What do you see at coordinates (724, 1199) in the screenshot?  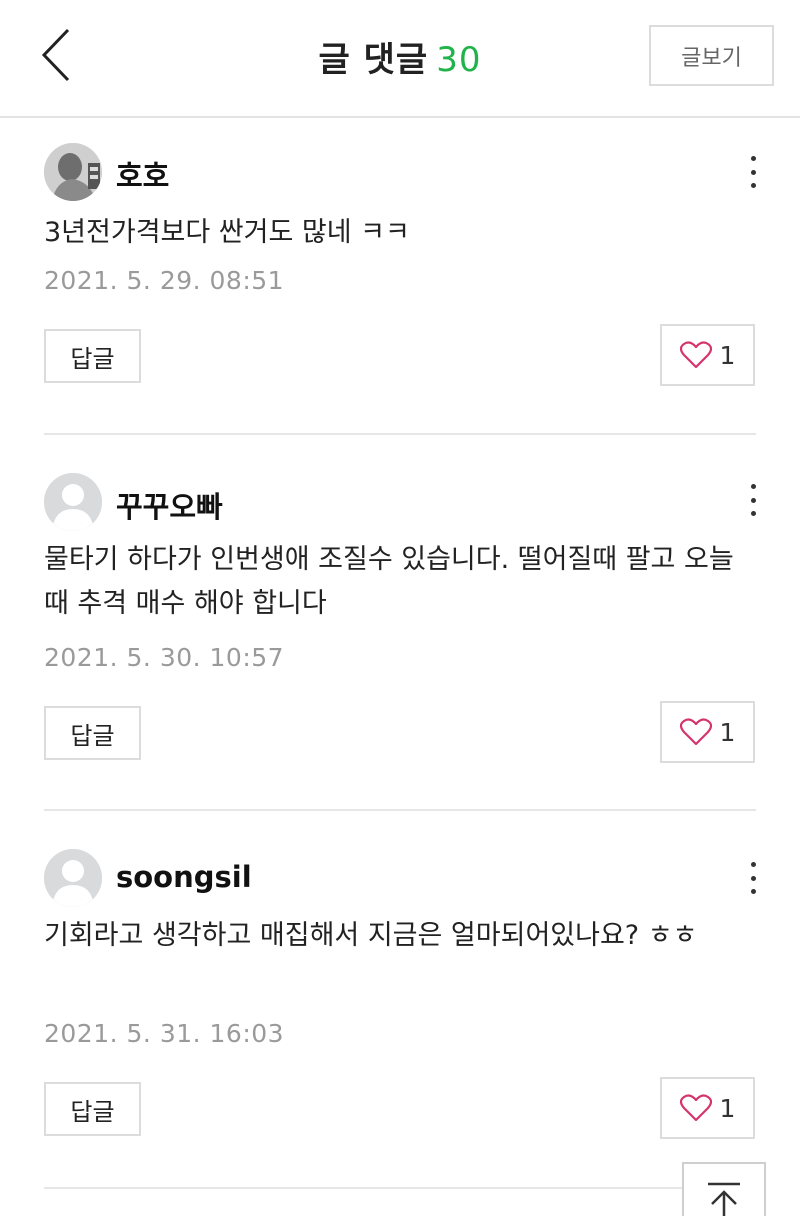 I see `arrow-up-icon` at bounding box center [724, 1199].